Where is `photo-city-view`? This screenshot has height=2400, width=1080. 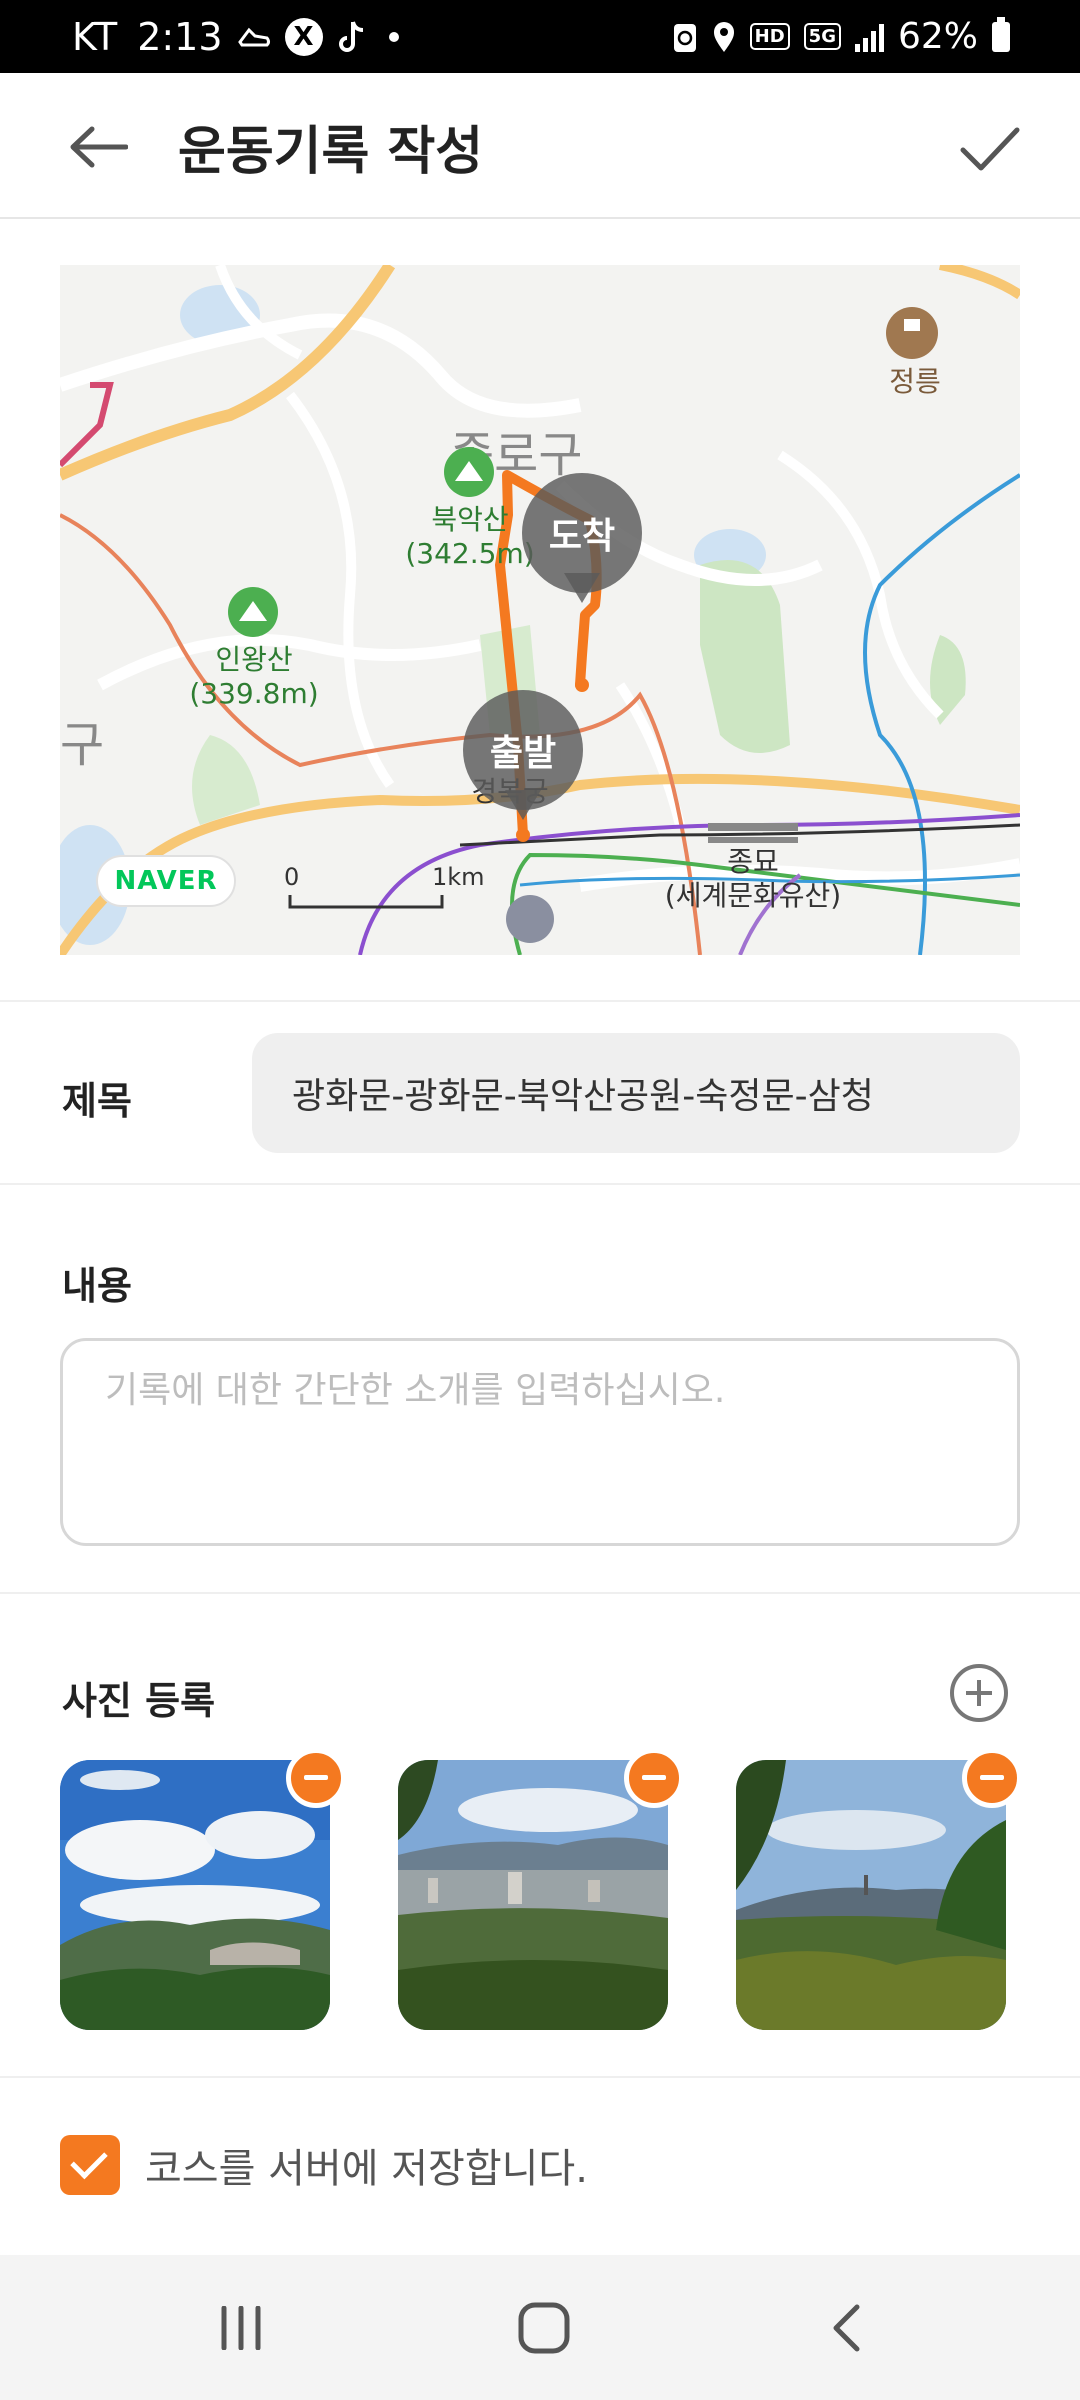 photo-city-view is located at coordinates (533, 1895).